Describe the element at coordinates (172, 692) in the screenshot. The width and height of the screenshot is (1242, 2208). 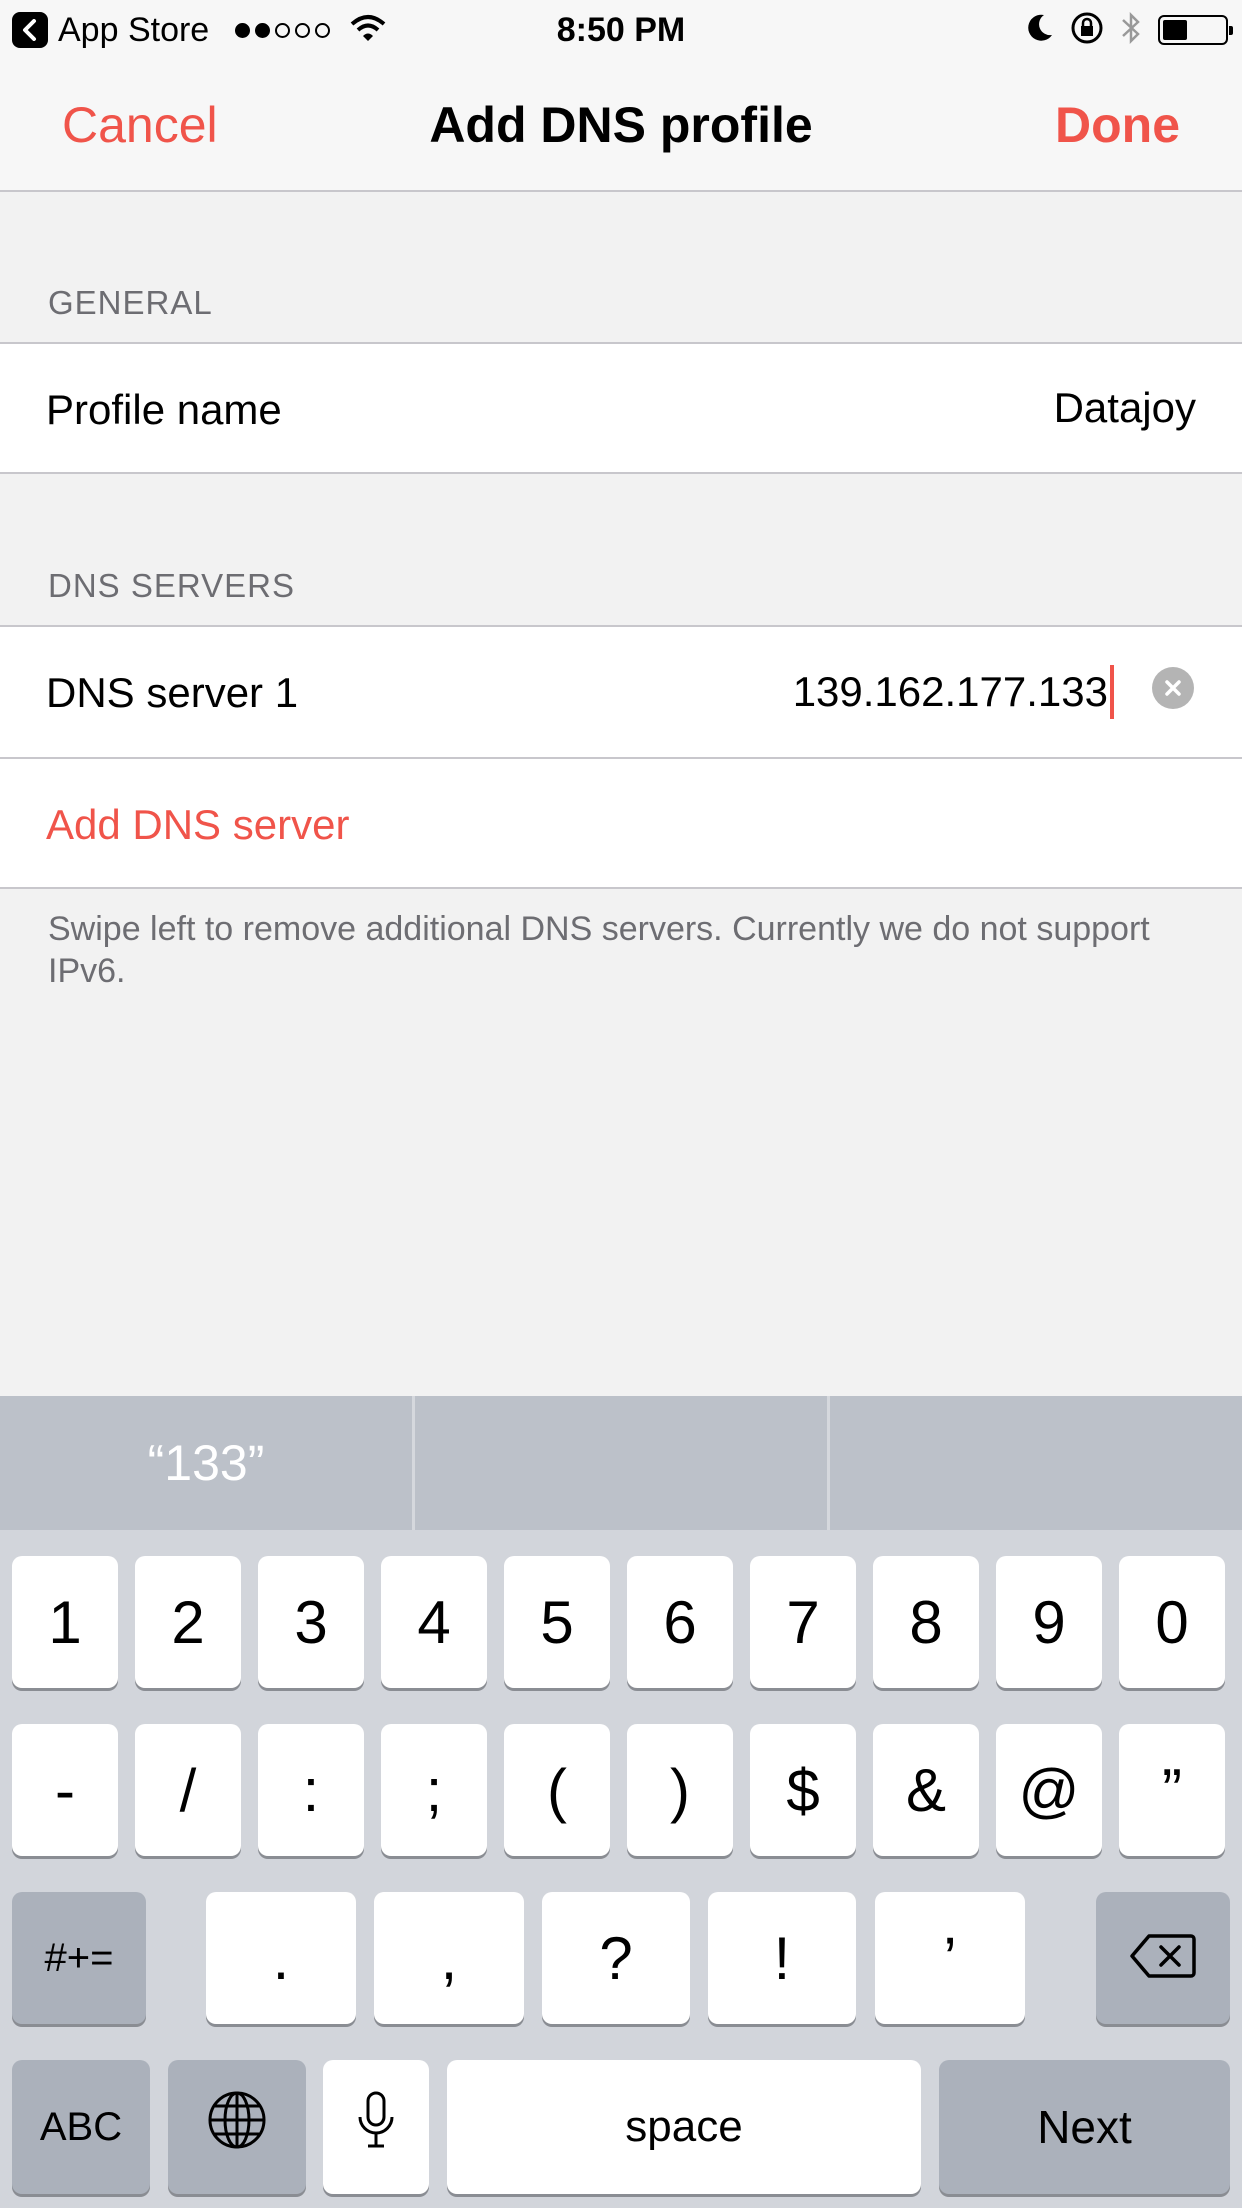
I see `dns-server-1-label: DNS server 1` at that location.